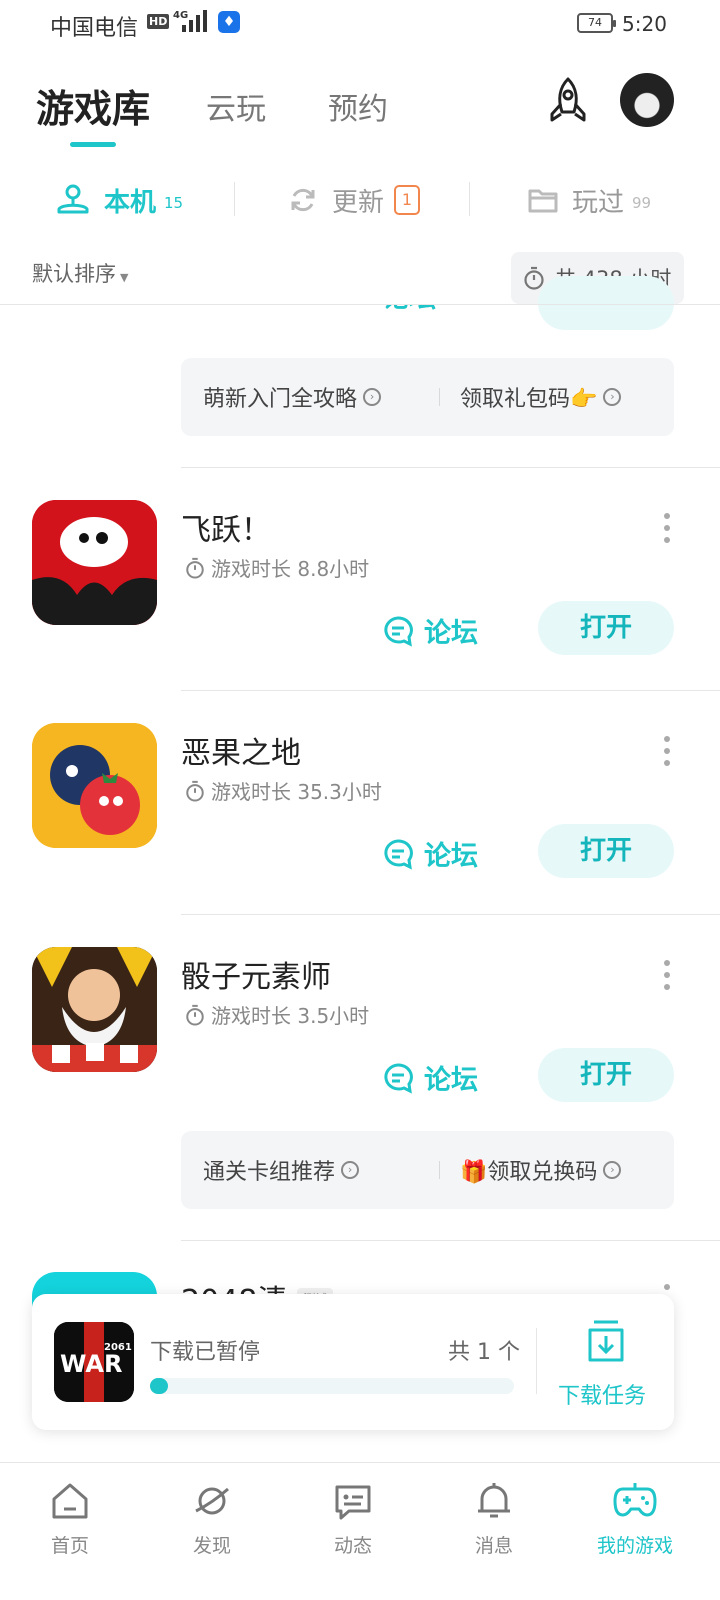  I want to click on guide-link-gift-code: 领取礼包码👉 ›, so click(541, 397).